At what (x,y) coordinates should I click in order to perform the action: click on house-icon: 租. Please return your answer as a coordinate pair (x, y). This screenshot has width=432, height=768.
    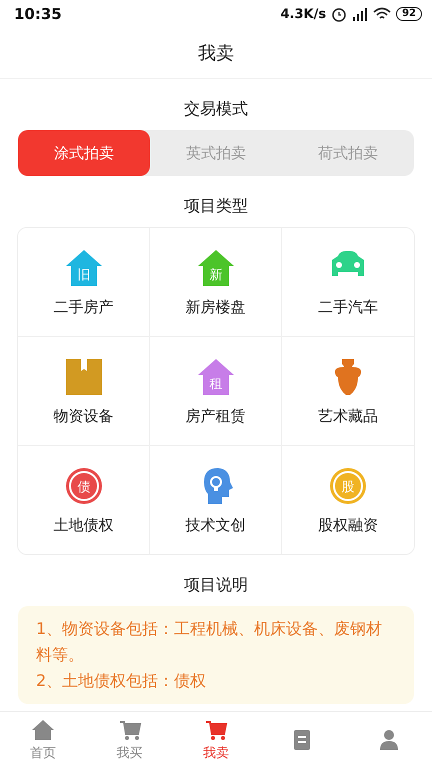
    Looking at the image, I should click on (216, 376).